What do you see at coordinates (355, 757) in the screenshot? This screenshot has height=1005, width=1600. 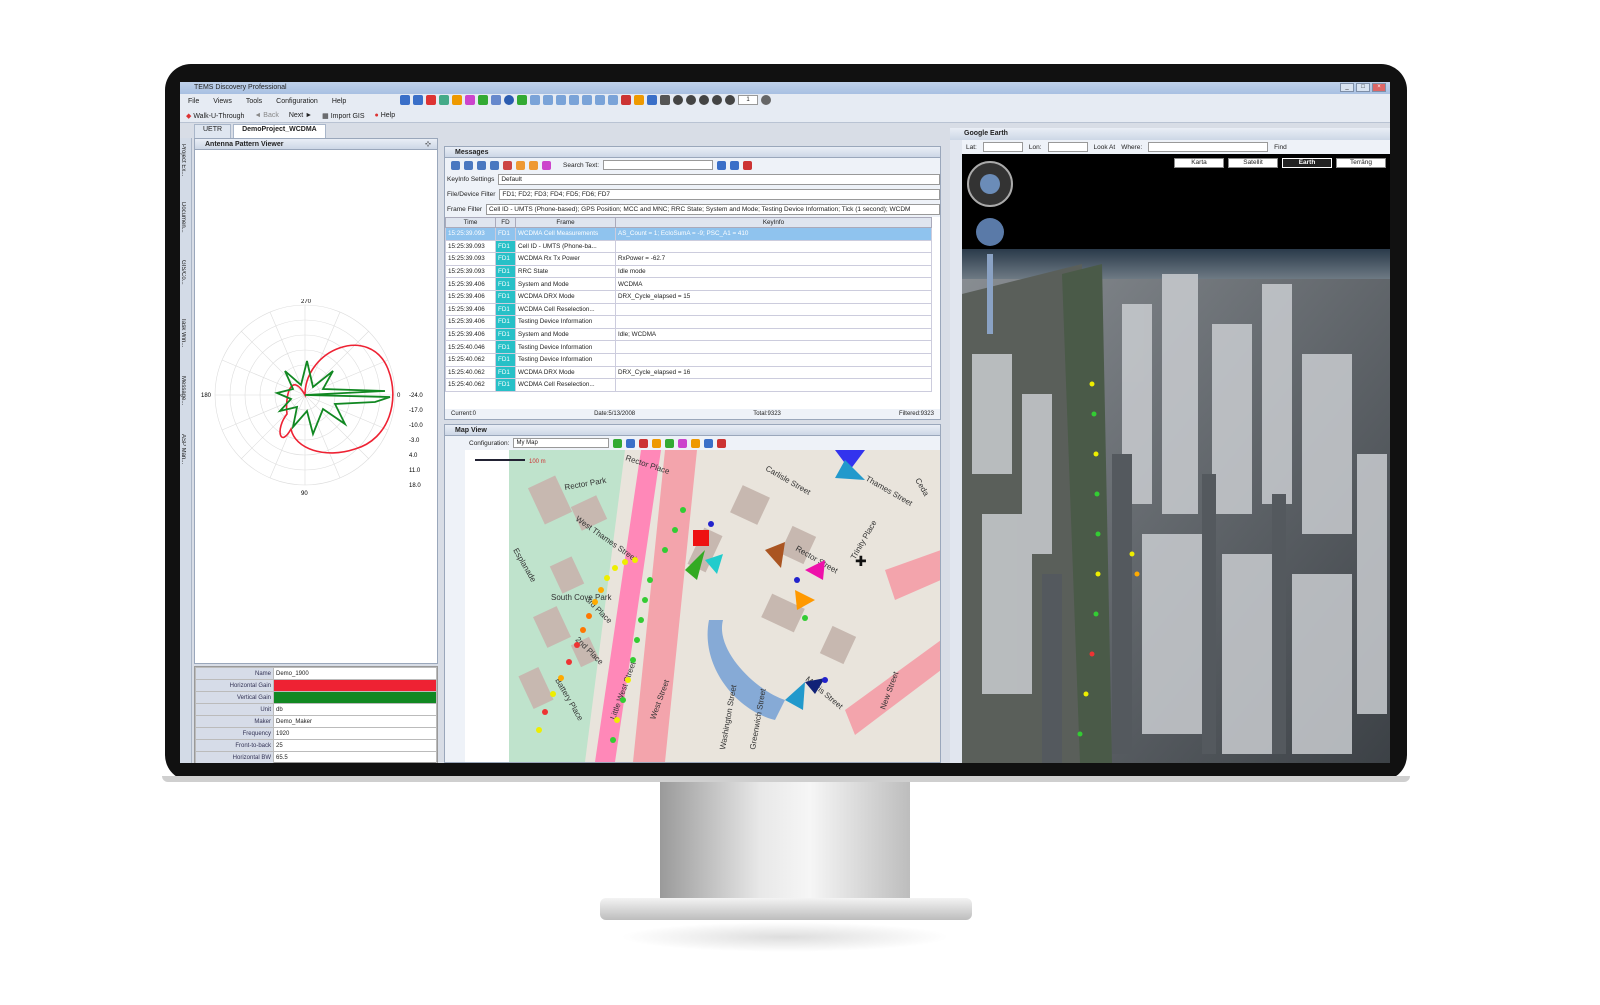 I see `property-value: 65.5` at bounding box center [355, 757].